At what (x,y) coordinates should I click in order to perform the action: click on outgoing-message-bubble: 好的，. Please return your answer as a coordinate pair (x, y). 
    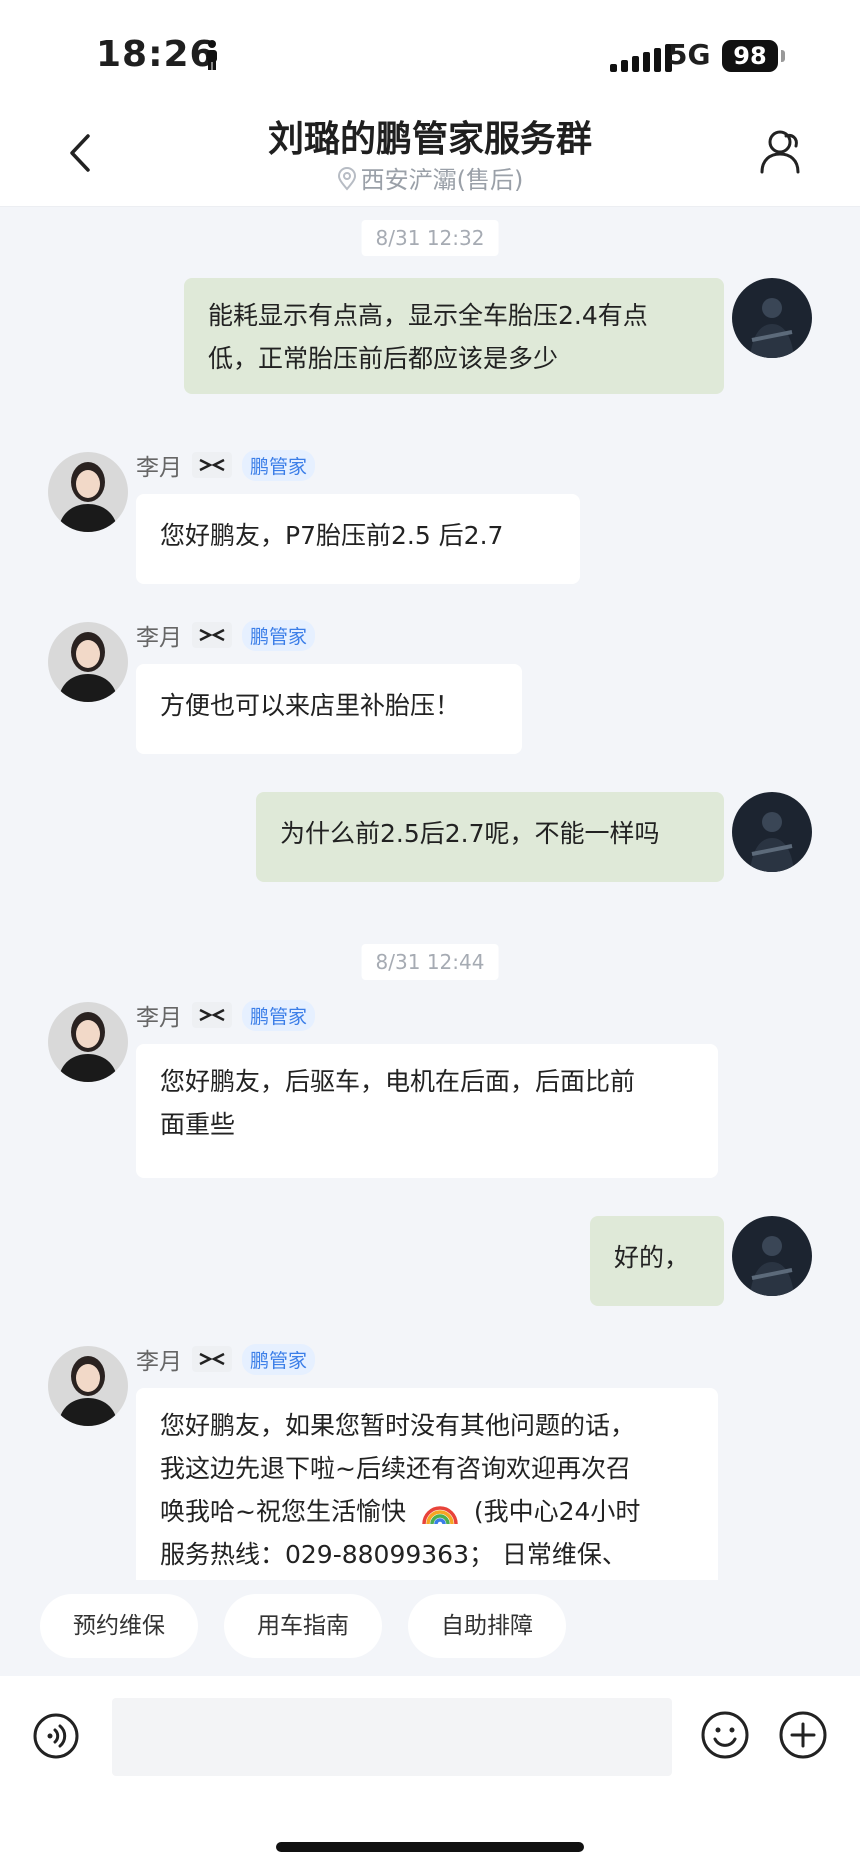
    Looking at the image, I should click on (657, 1261).